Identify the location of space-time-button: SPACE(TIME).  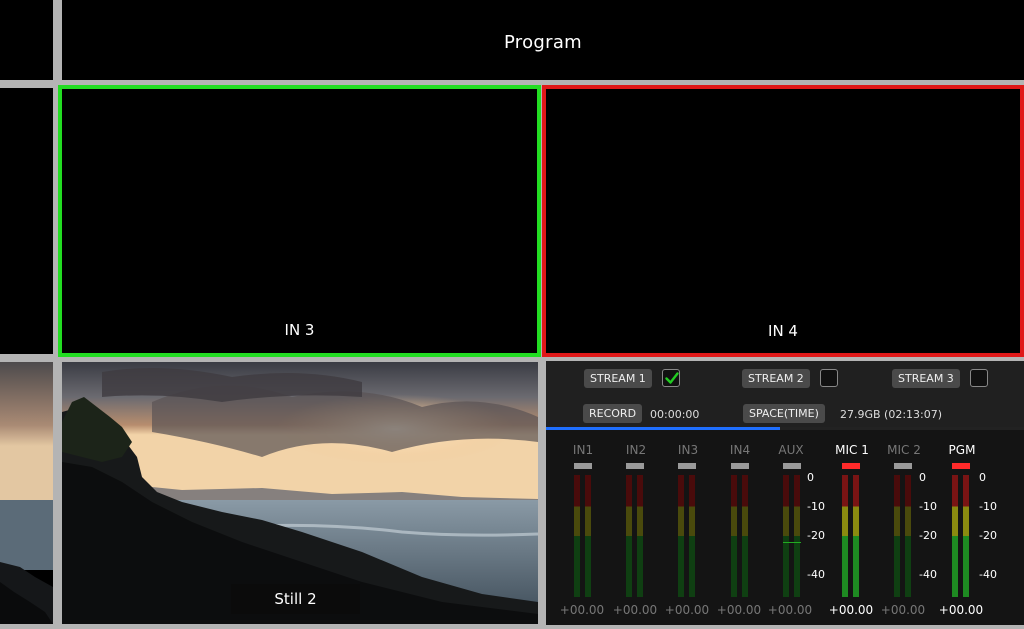
(784, 413).